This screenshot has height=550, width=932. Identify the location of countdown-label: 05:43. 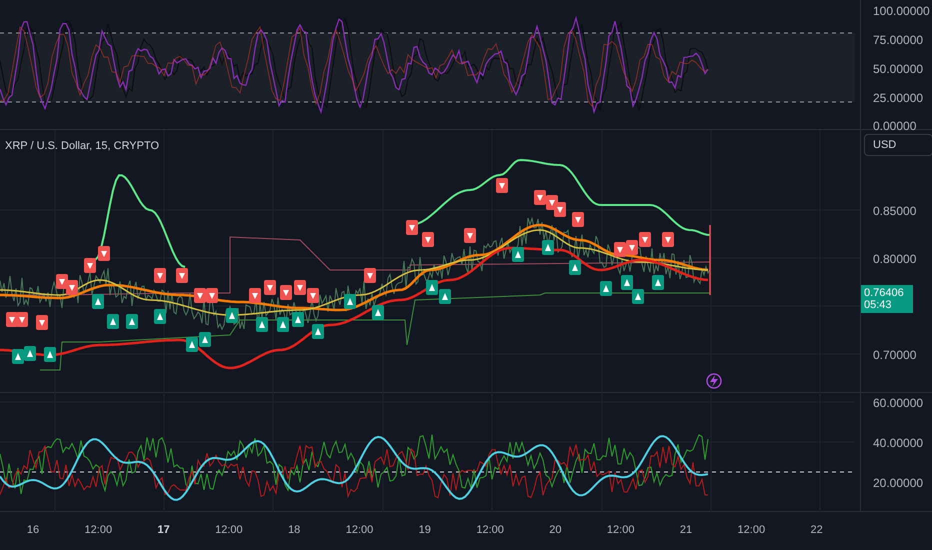
(878, 305).